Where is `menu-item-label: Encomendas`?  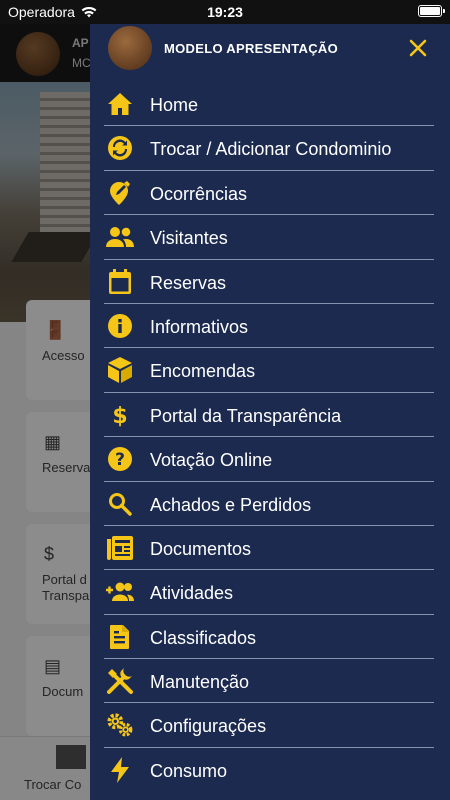 menu-item-label: Encomendas is located at coordinates (203, 371).